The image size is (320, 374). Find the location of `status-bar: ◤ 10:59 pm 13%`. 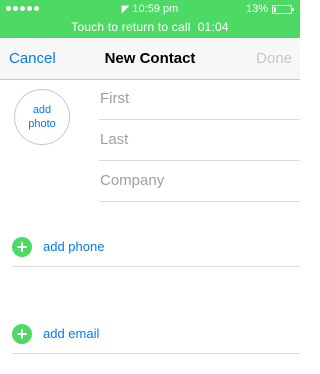

status-bar: ◤ 10:59 pm 13% is located at coordinates (150, 9).